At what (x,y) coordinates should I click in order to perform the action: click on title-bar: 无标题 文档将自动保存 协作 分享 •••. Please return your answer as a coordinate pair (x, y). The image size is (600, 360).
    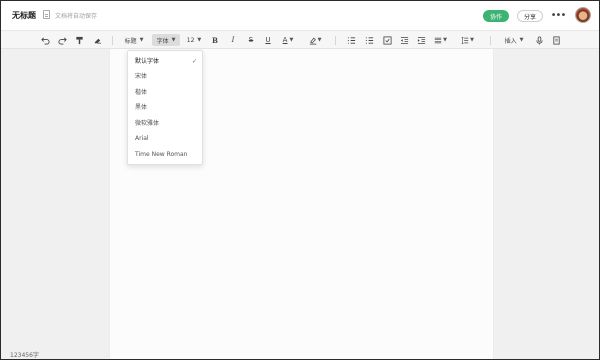
    Looking at the image, I should click on (300, 16).